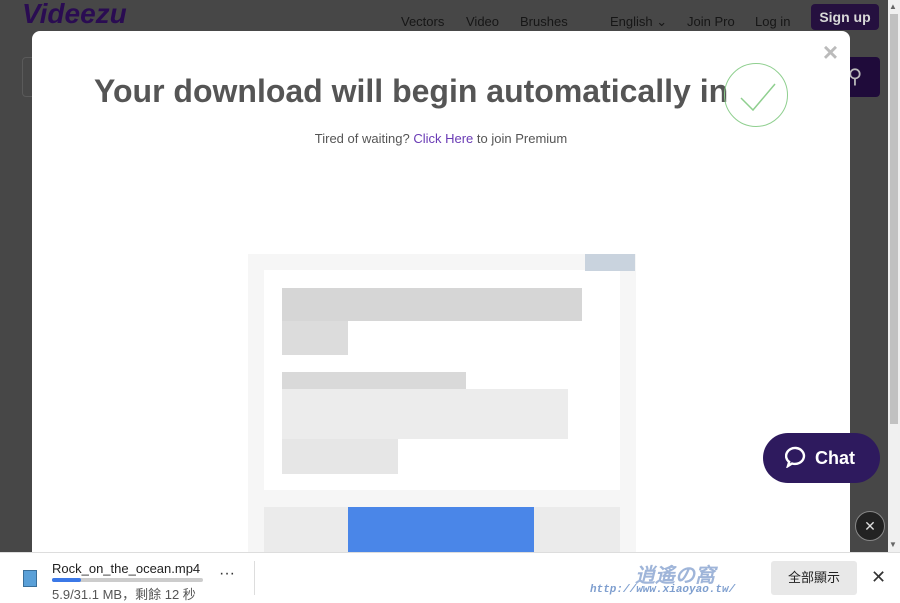 Image resolution: width=900 pixels, height=603 pixels. What do you see at coordinates (66, 580) in the screenshot?
I see `download-progress-fill` at bounding box center [66, 580].